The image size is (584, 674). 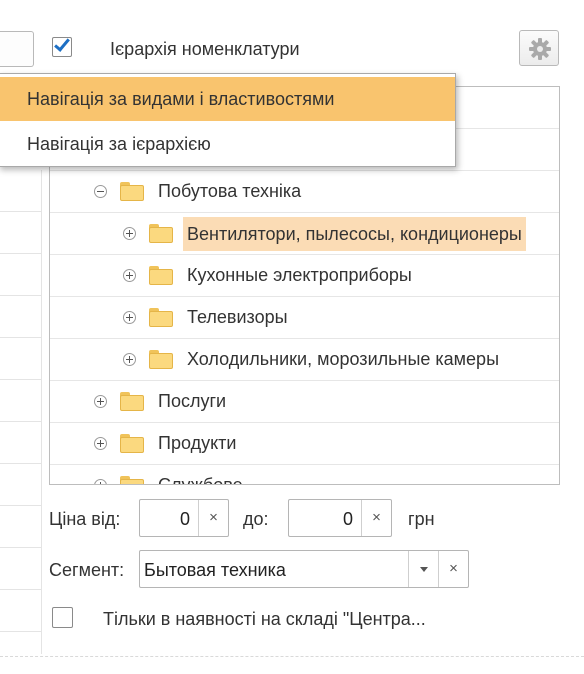 I want to click on tree-row-label: Телевизоры, so click(x=237, y=317).